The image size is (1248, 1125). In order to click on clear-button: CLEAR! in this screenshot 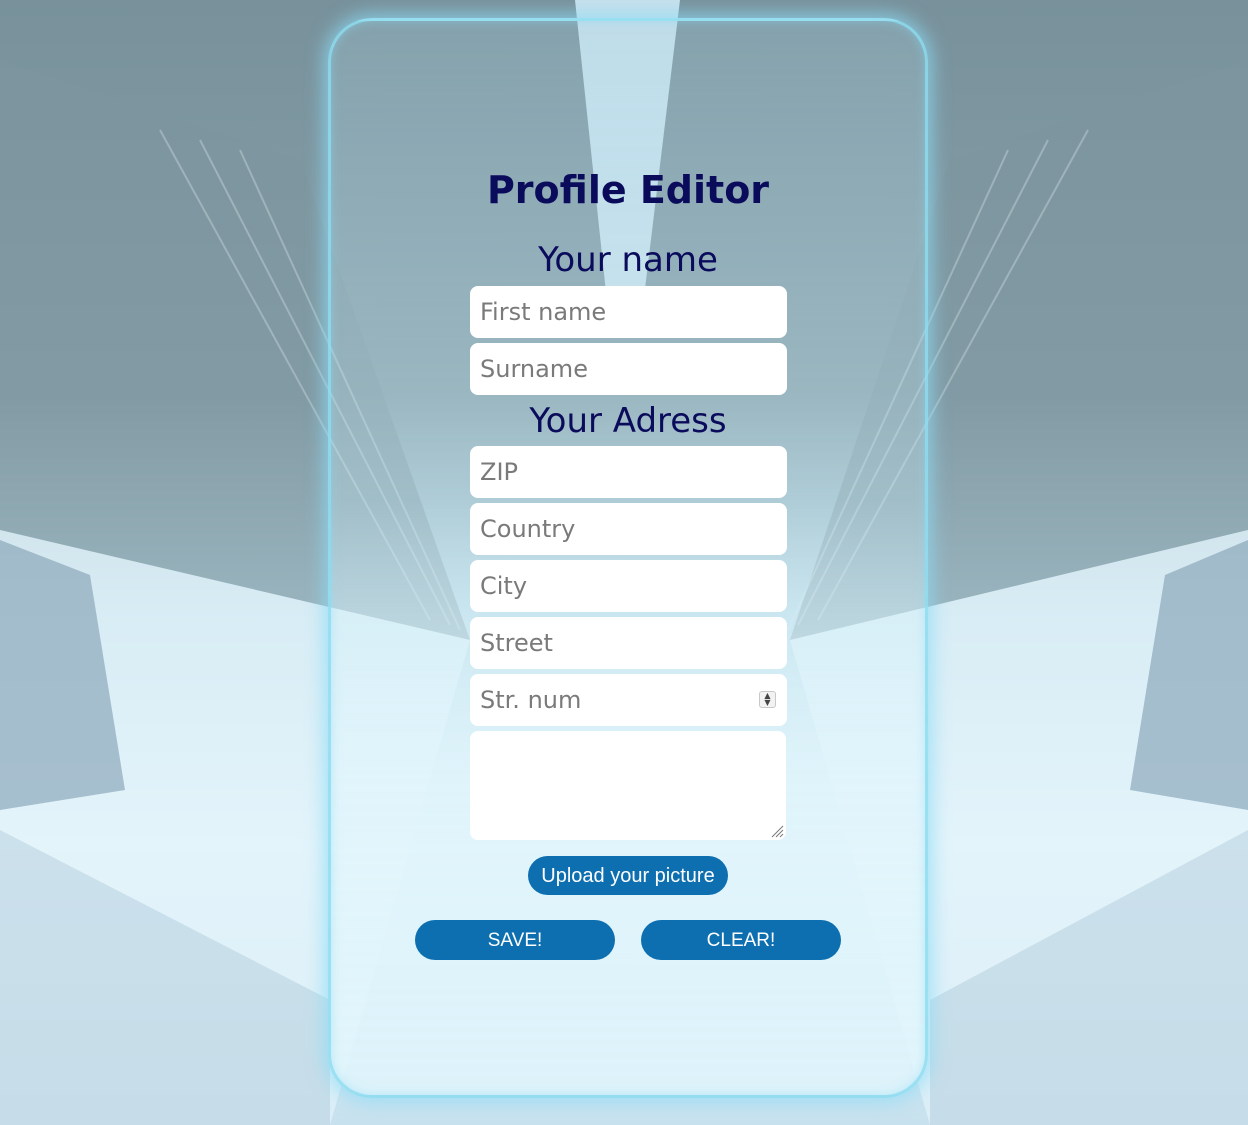, I will do `click(741, 940)`.